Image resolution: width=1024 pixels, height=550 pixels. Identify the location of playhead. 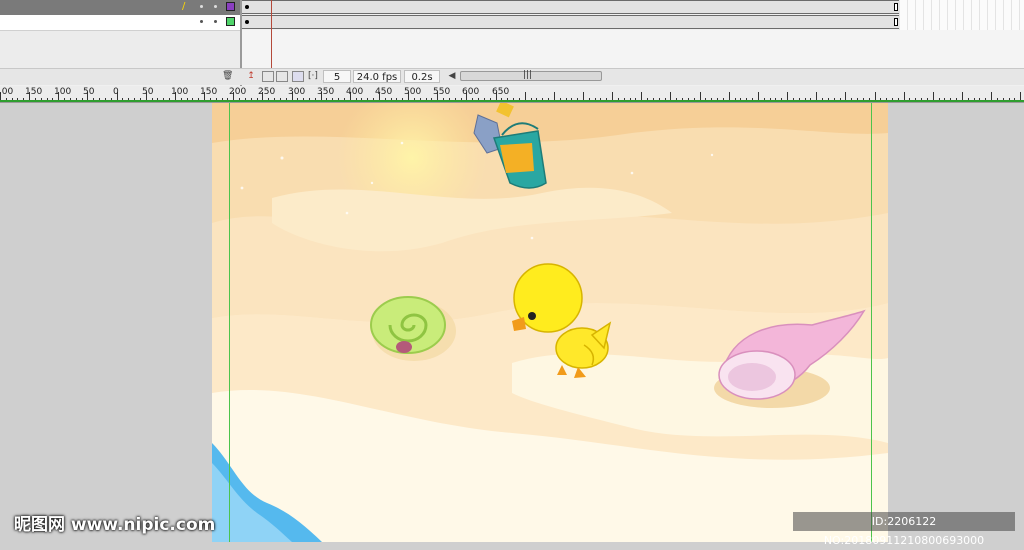
(271, 34).